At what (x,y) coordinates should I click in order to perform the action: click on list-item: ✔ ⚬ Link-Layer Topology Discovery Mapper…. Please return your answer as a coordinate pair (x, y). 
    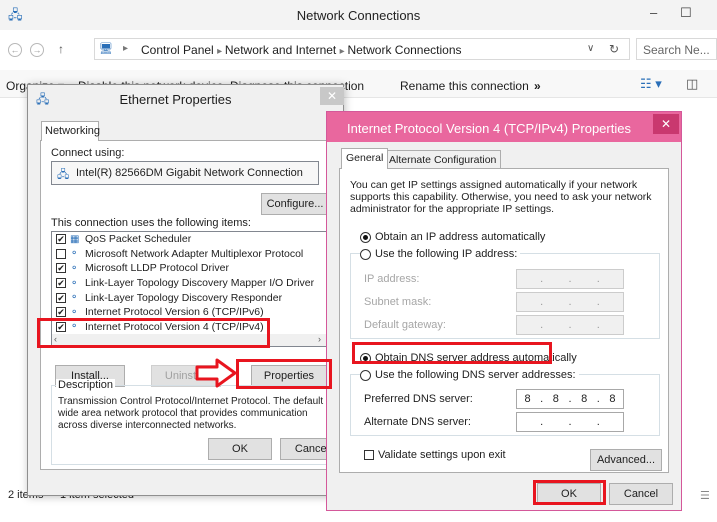
    Looking at the image, I should click on (190, 283).